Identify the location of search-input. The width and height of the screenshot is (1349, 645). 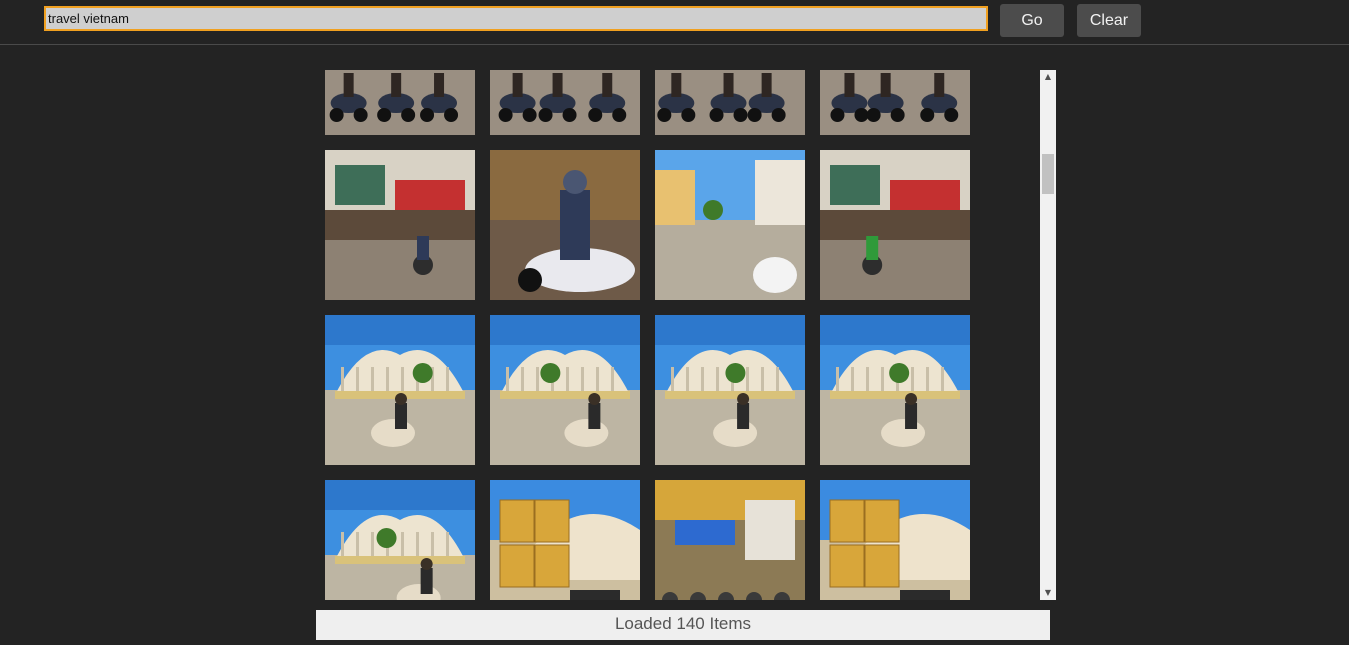
(516, 18).